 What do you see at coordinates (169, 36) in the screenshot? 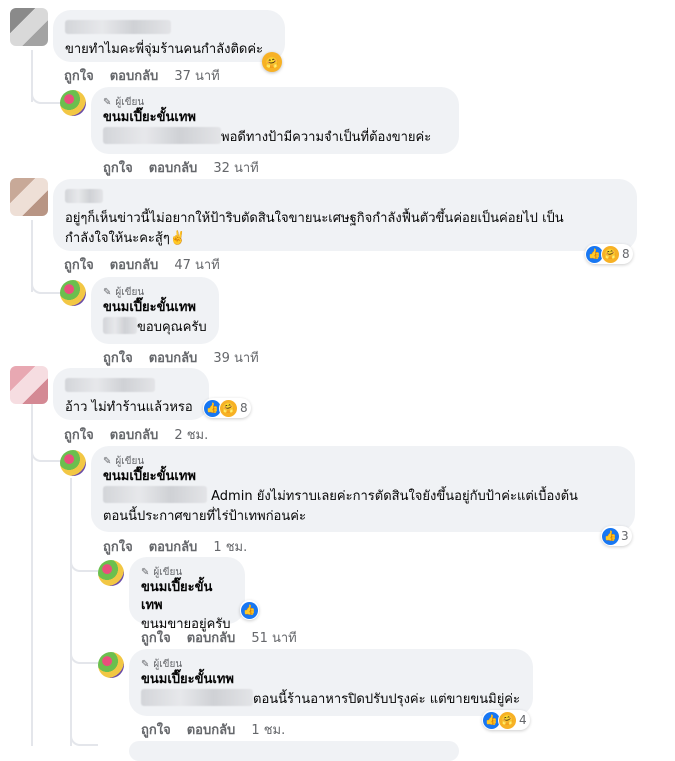
I see `comment-bubble: ขายทำไมคะพี่จุ่มร้านคนกำลังติดค่ะ` at bounding box center [169, 36].